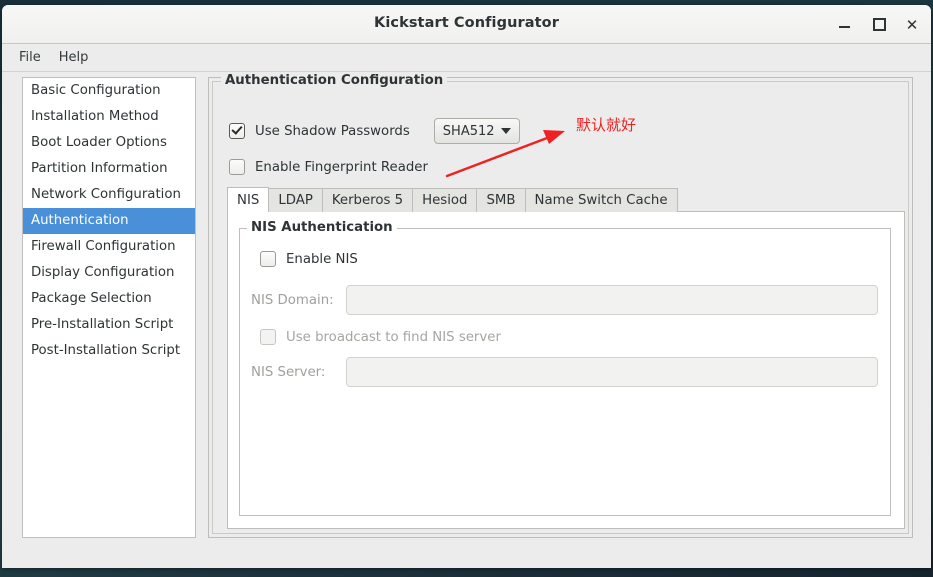 Image resolution: width=933 pixels, height=577 pixels. I want to click on enable-nis-checkbox, so click(268, 259).